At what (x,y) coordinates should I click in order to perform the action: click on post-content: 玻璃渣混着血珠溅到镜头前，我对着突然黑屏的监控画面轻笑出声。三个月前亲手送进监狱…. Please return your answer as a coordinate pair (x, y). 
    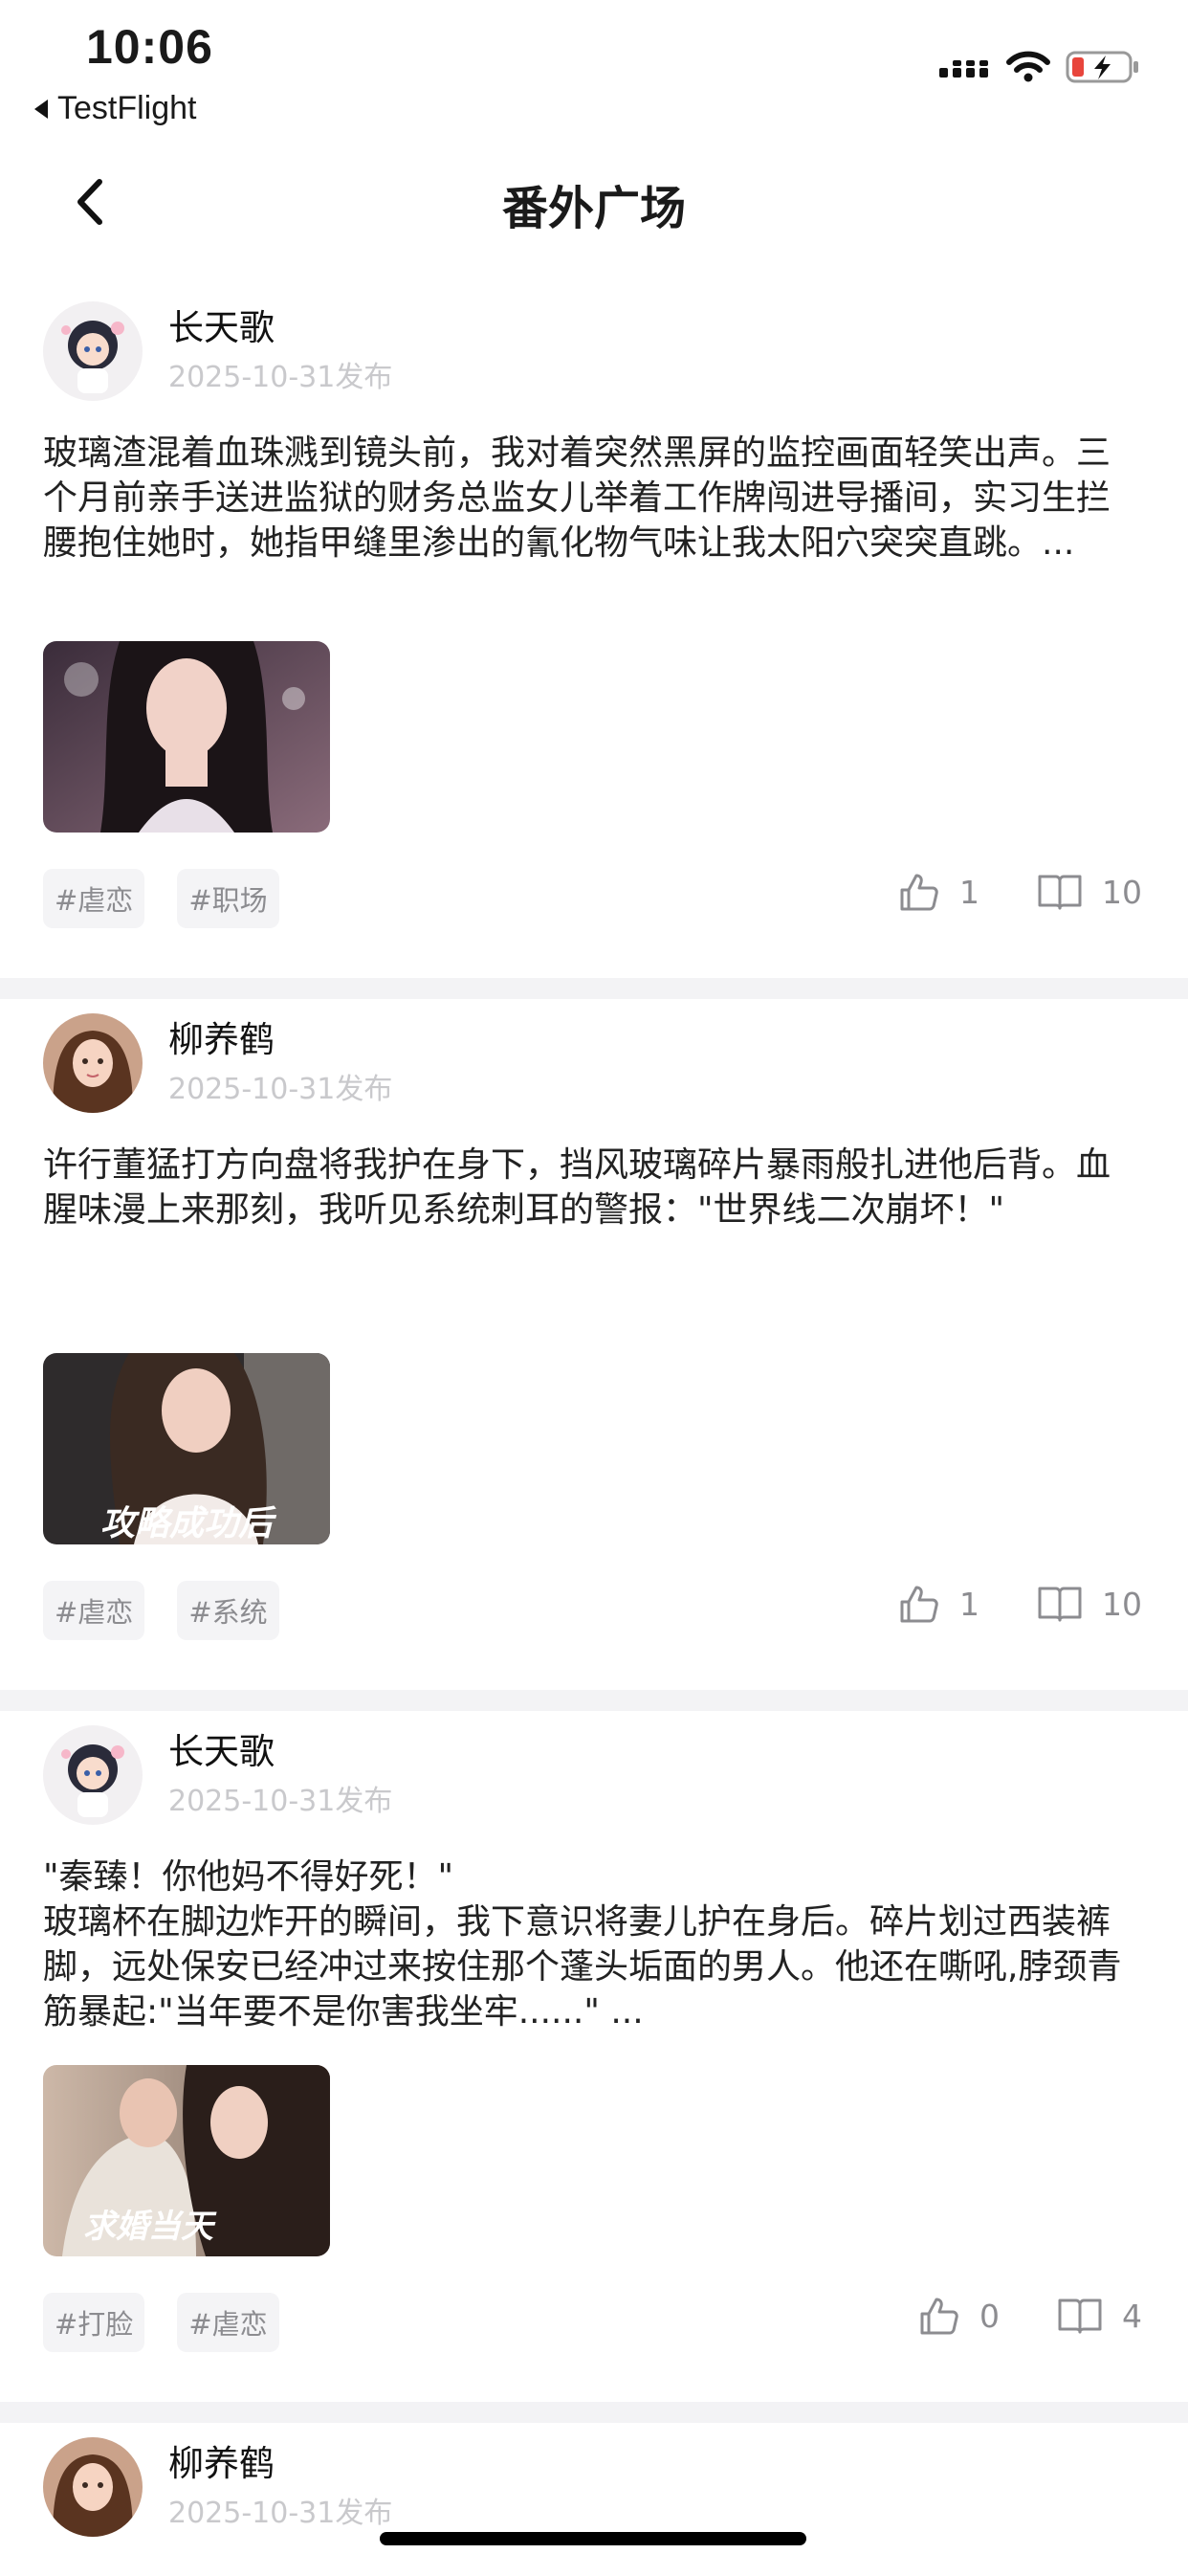
    Looking at the image, I should click on (593, 498).